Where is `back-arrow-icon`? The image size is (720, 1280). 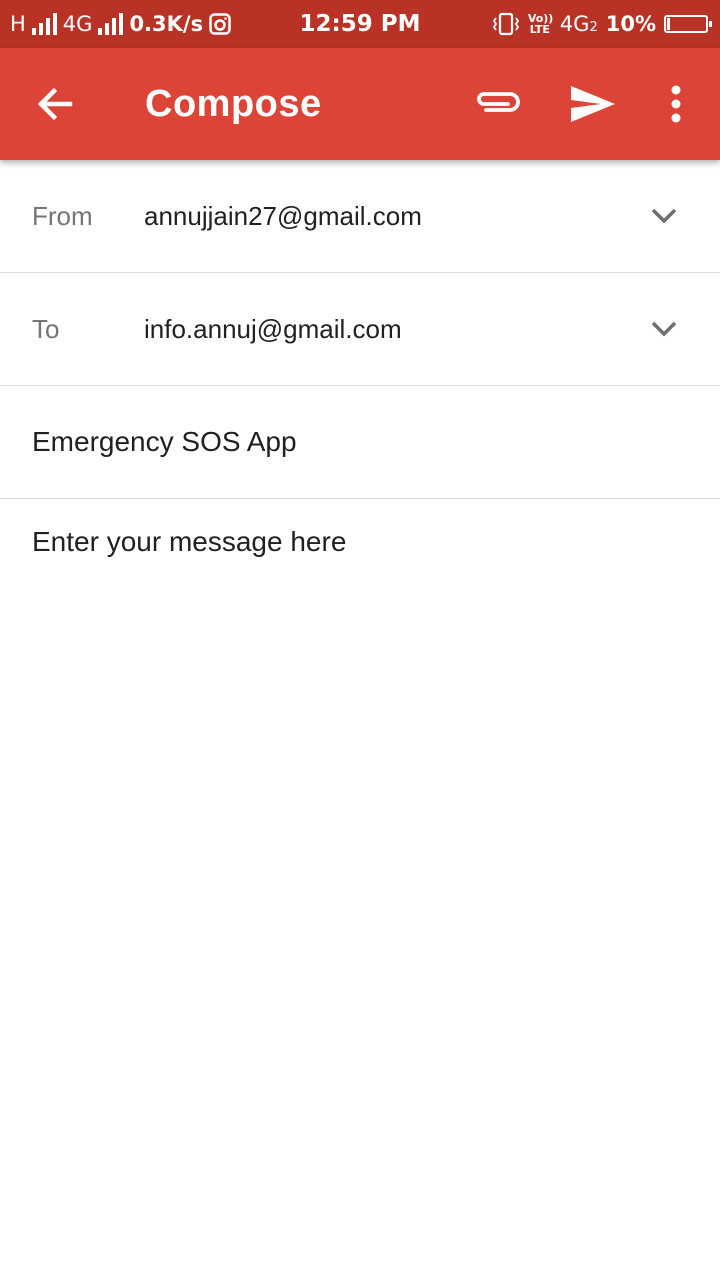
back-arrow-icon is located at coordinates (55, 104).